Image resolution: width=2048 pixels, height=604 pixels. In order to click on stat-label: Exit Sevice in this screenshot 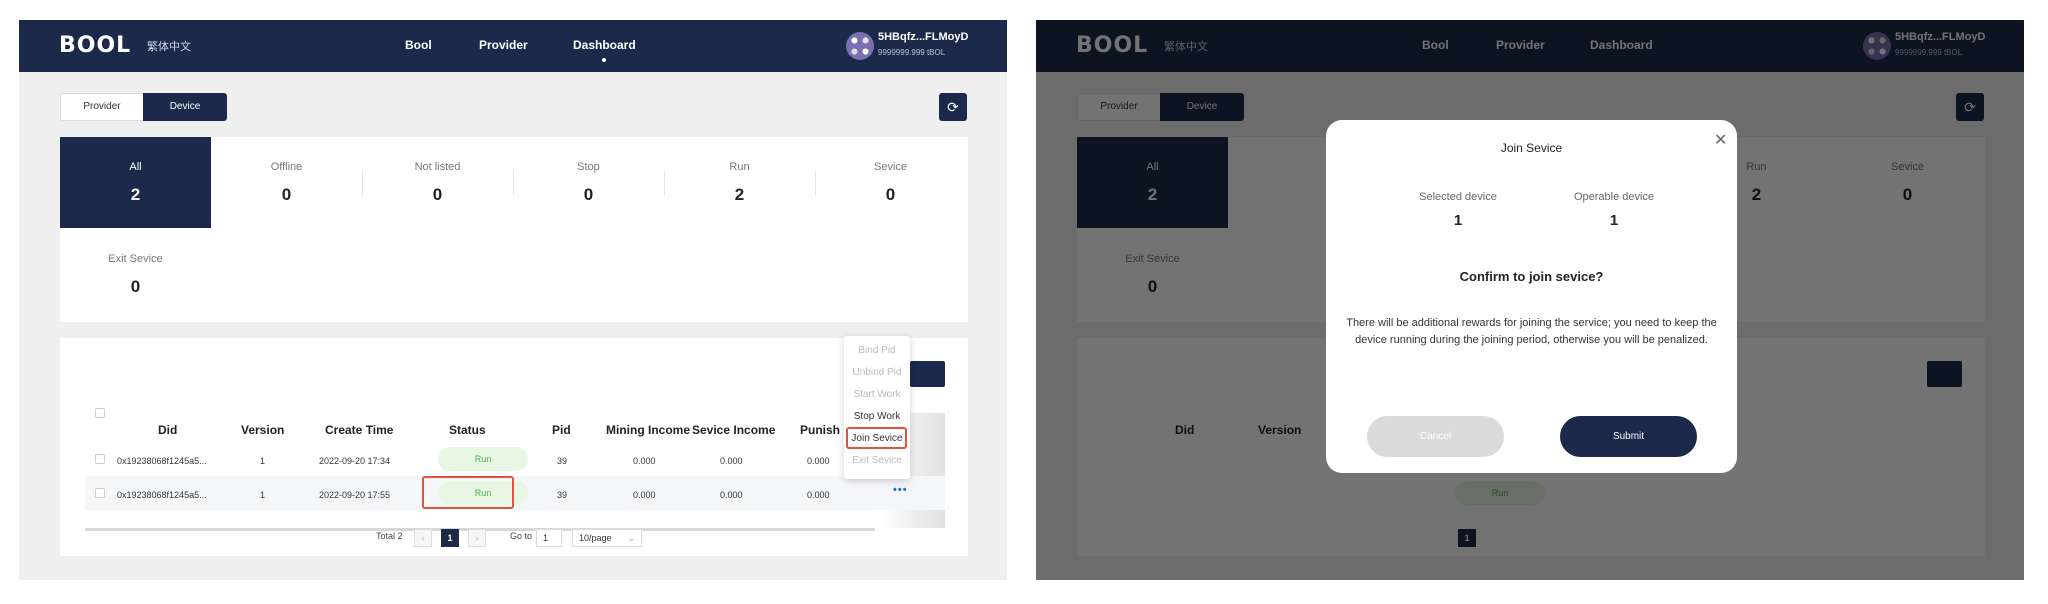, I will do `click(135, 259)`.